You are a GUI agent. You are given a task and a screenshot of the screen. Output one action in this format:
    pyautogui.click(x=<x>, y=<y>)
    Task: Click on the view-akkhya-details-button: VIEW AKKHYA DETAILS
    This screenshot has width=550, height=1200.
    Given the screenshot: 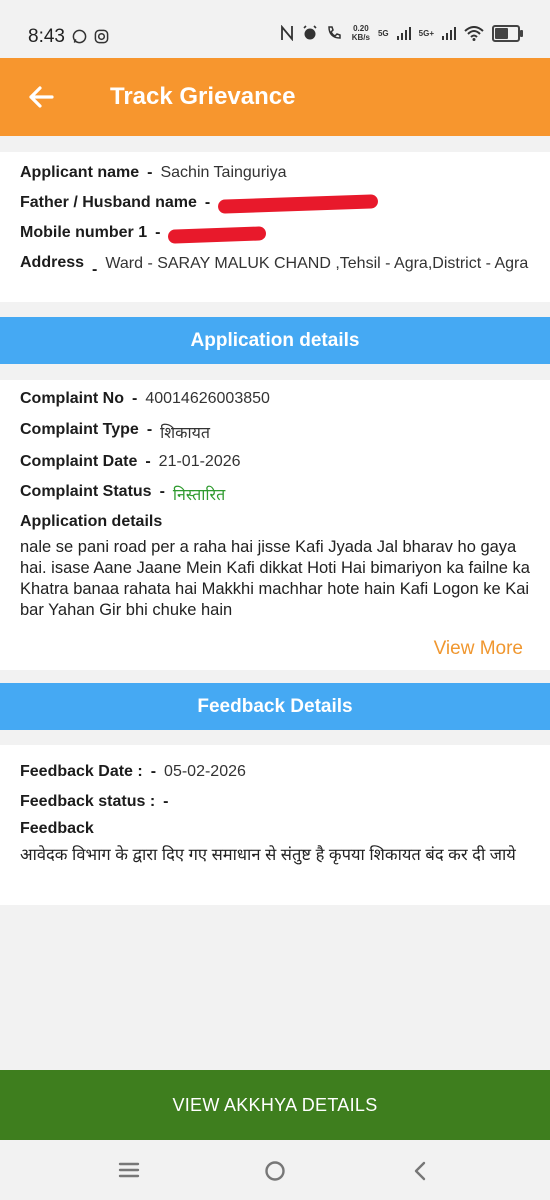 What is the action you would take?
    pyautogui.click(x=275, y=1105)
    